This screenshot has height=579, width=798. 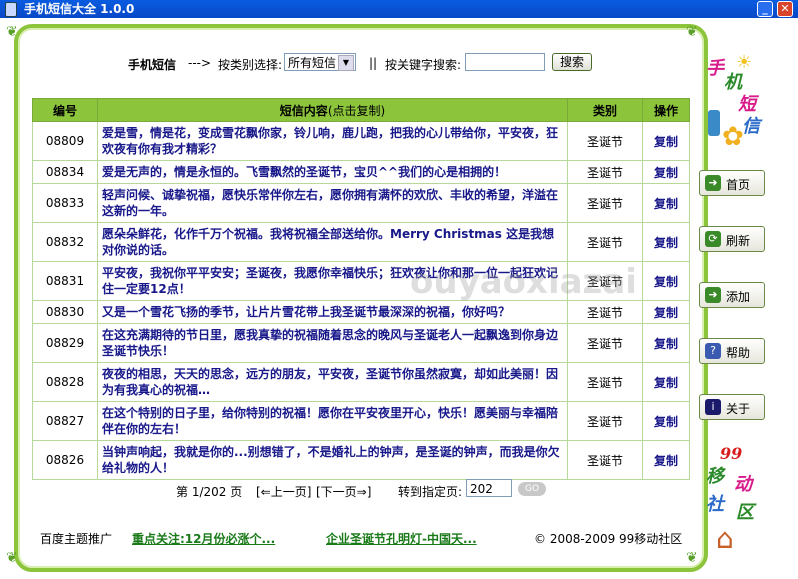 I want to click on search-button: 搜索, so click(x=572, y=62).